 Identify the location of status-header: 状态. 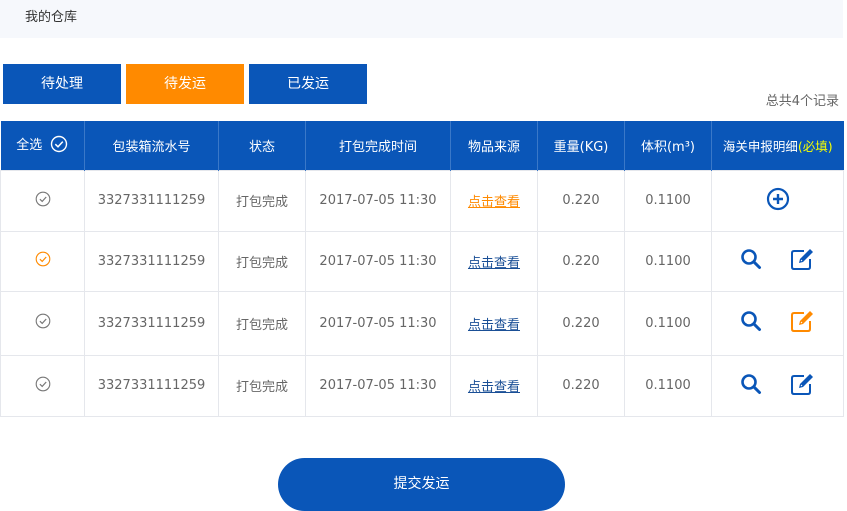
(262, 145).